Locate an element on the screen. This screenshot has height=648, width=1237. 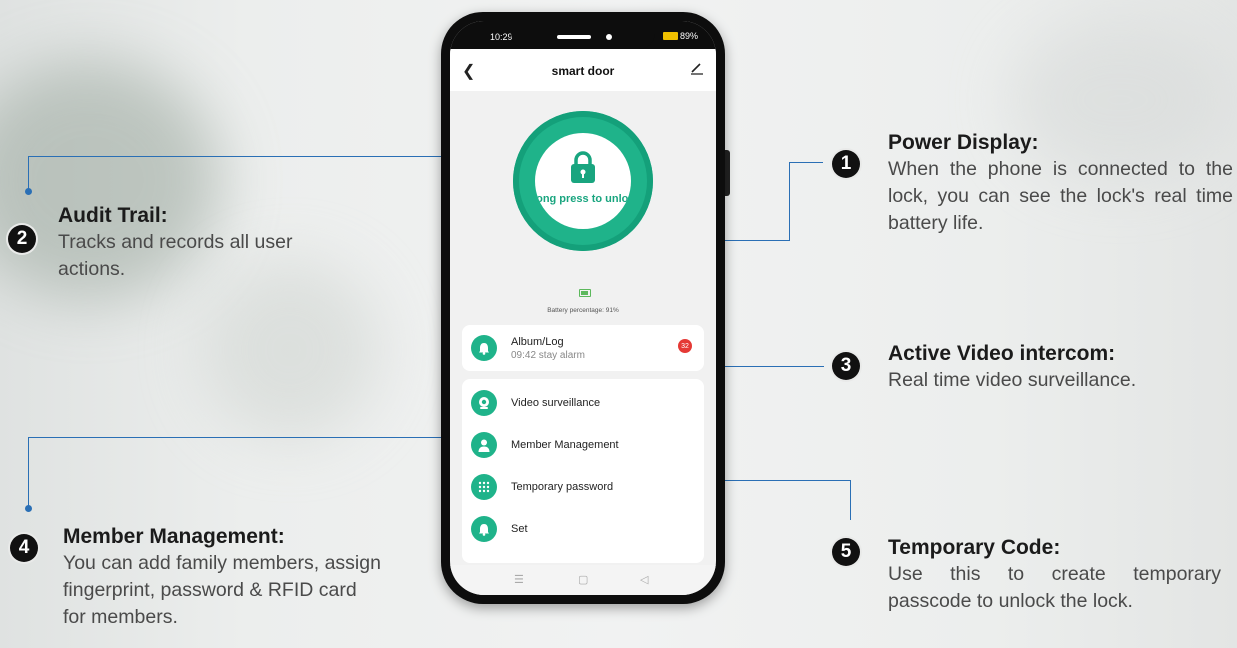
status-time: 10:29 is located at coordinates (501, 37).